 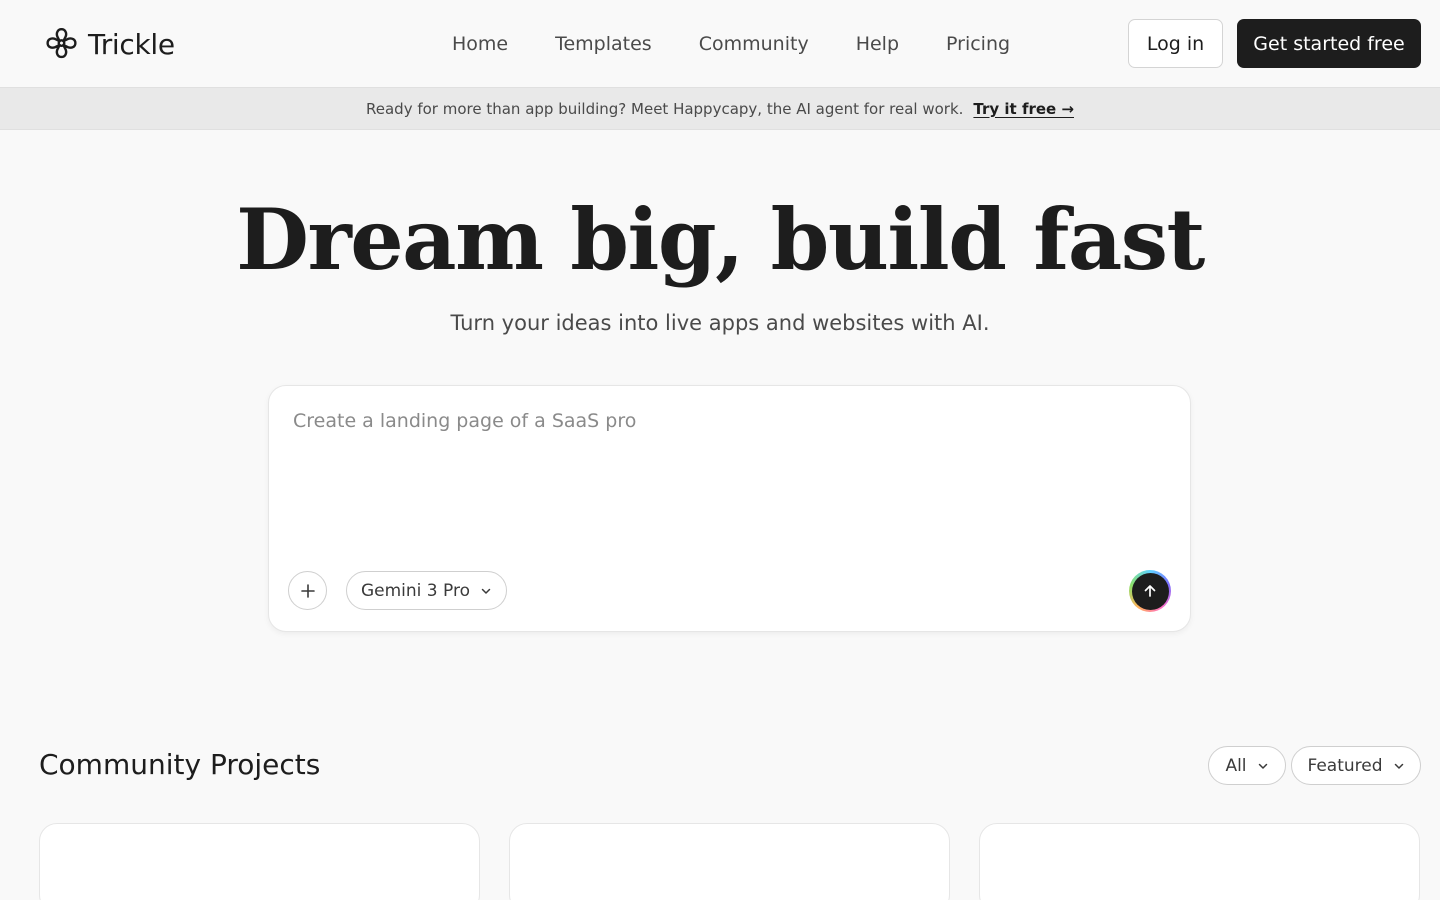 I want to click on main-nav: Home Templates Community Help Pricing, so click(x=731, y=44).